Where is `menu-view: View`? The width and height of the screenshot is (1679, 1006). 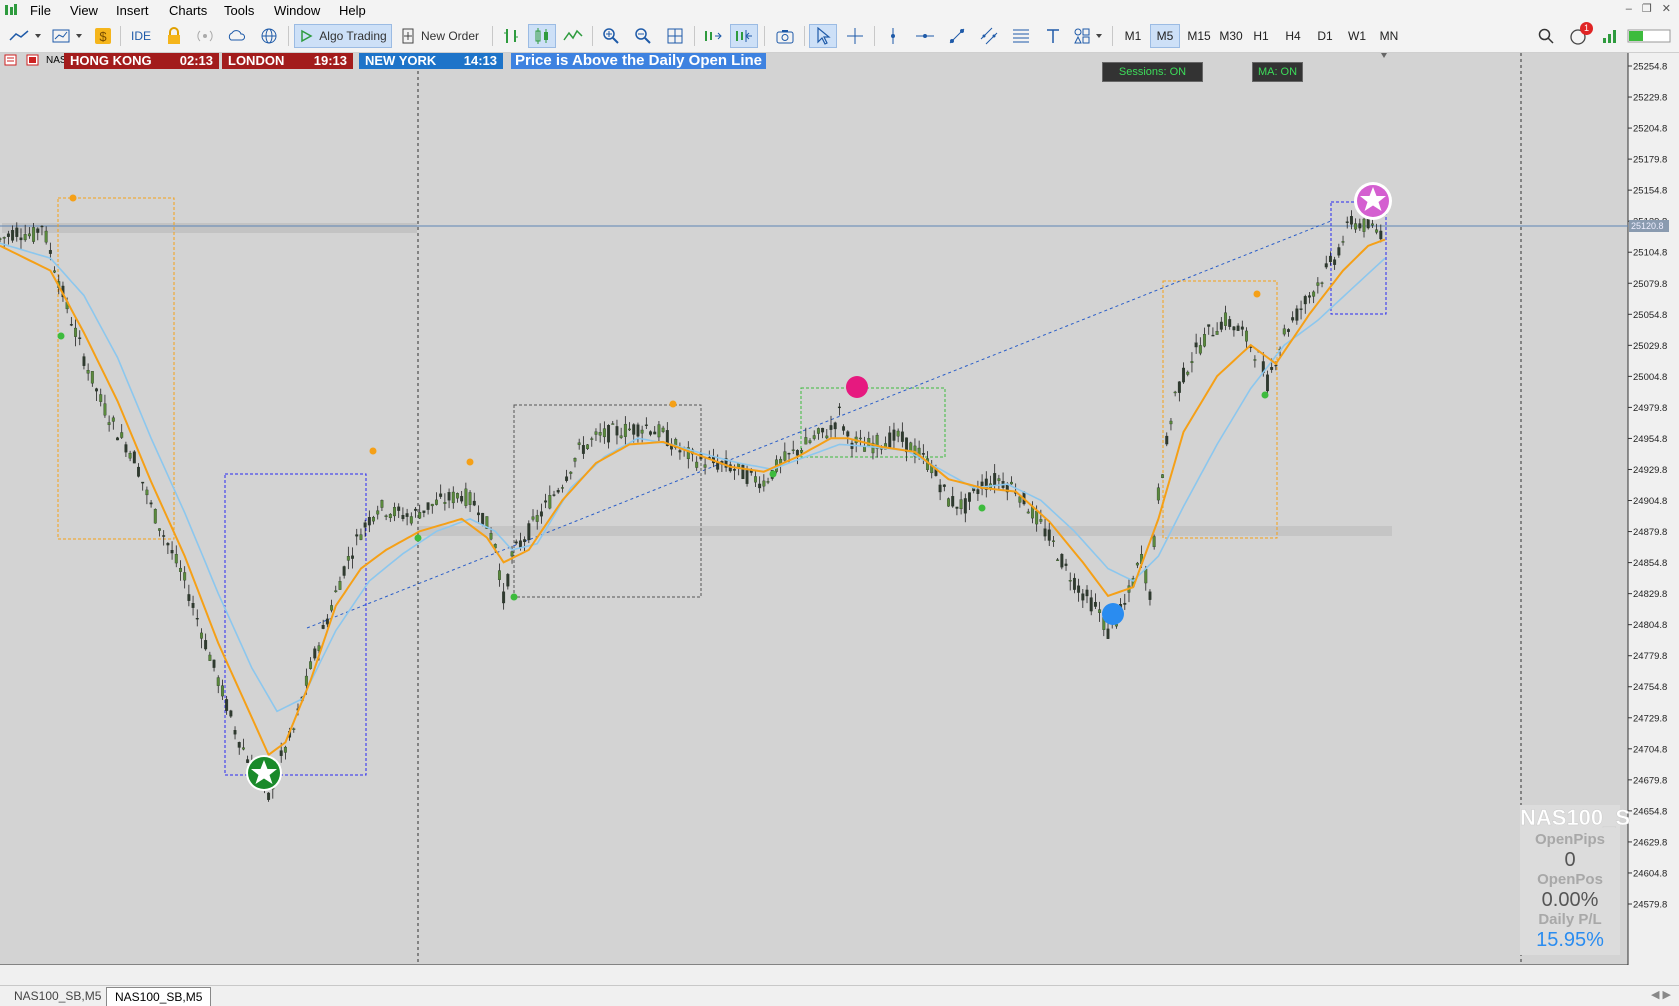
menu-view: View is located at coordinates (84, 10).